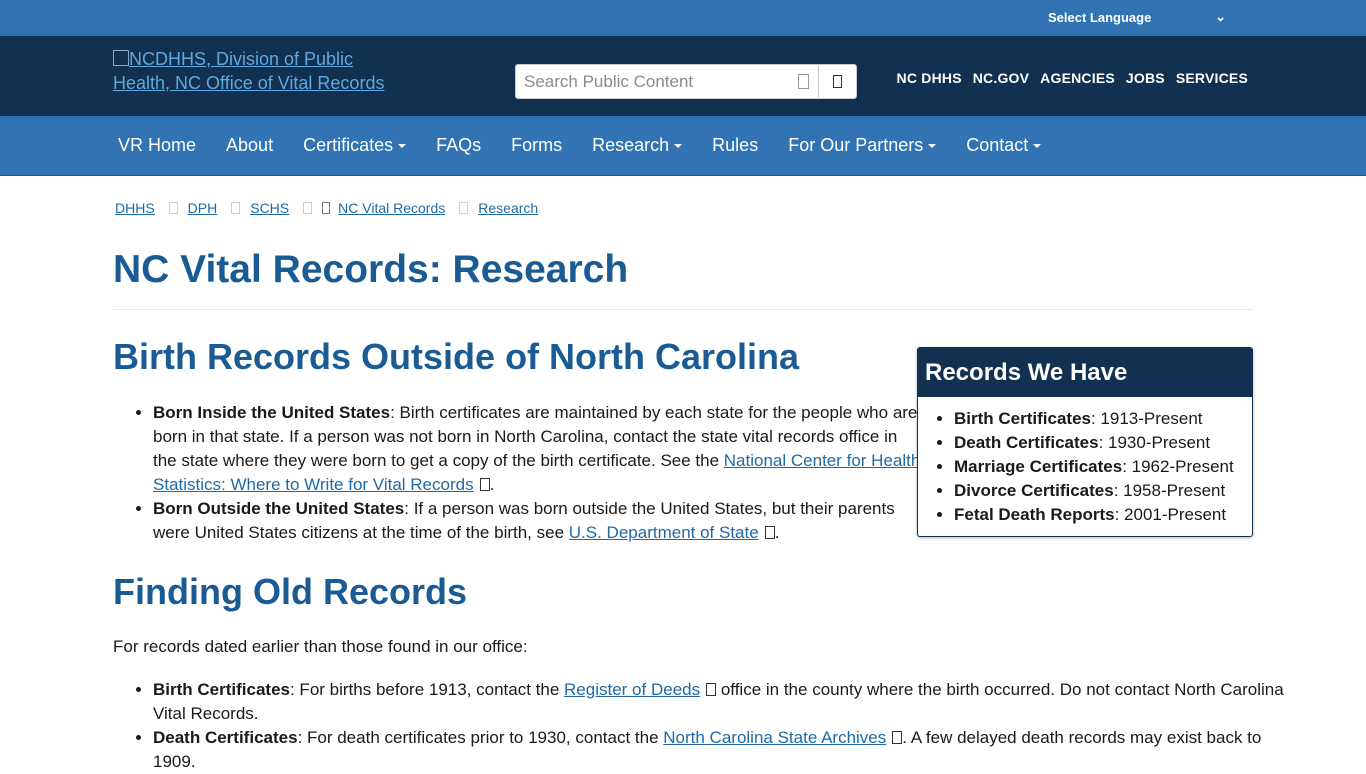 Image resolution: width=1366 pixels, height=774 pixels. I want to click on list-item: Marriage Certificates: 1962-Present, so click(1103, 467).